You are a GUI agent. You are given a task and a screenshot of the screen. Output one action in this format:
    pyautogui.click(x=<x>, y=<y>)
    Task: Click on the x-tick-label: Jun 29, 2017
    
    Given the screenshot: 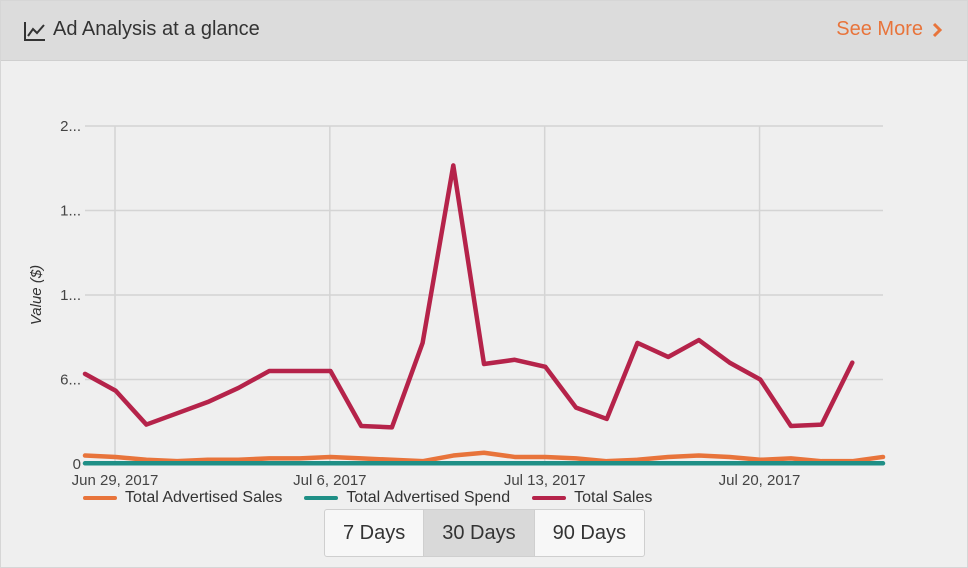 What is the action you would take?
    pyautogui.click(x=115, y=480)
    